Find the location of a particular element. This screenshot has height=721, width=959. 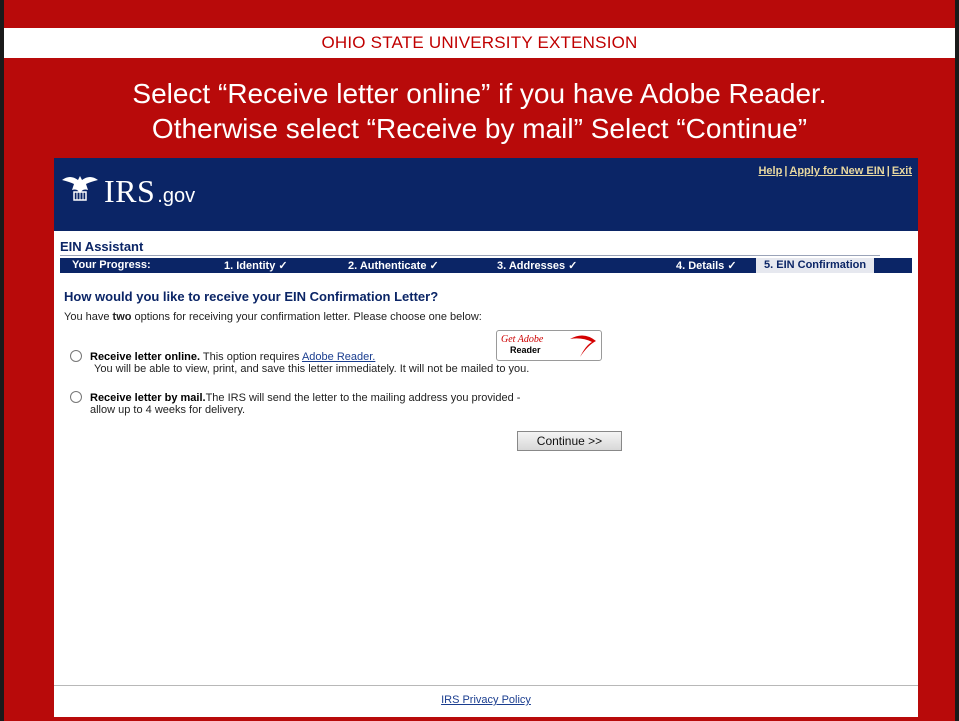

top-links: Help | Apply for New EIN | Exit is located at coordinates (835, 171).